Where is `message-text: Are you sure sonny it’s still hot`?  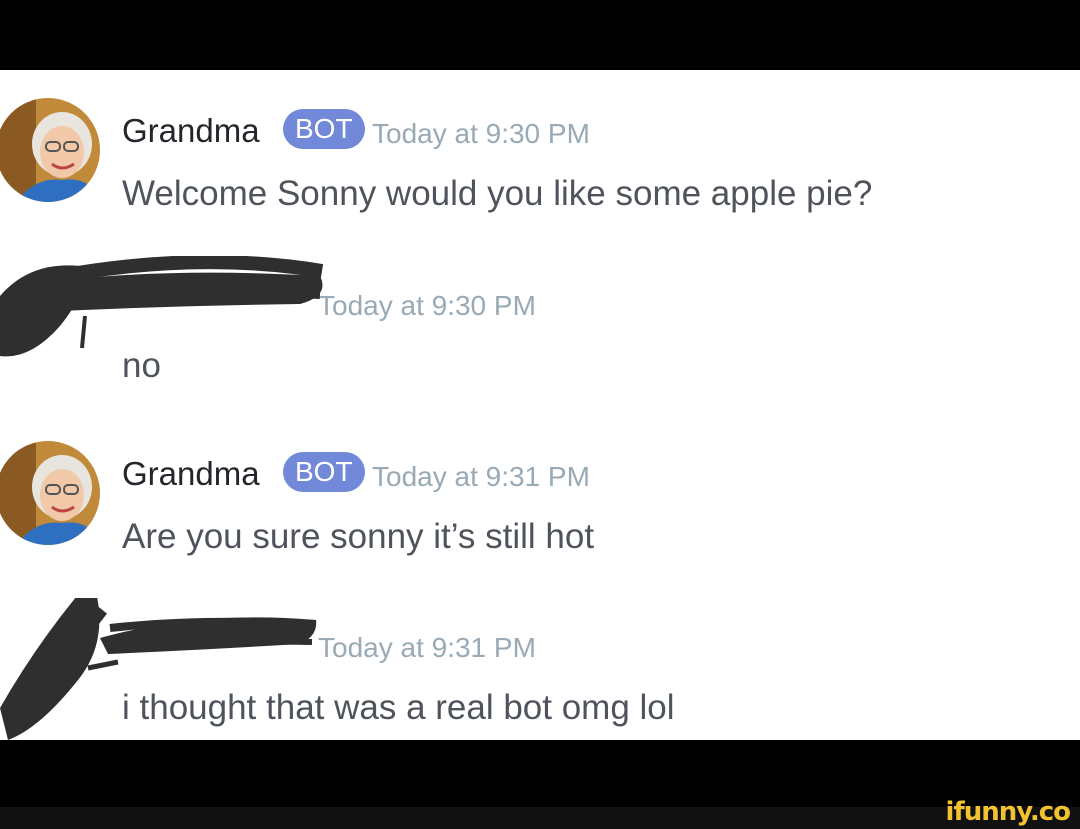 message-text: Are you sure sonny it’s still hot is located at coordinates (358, 536).